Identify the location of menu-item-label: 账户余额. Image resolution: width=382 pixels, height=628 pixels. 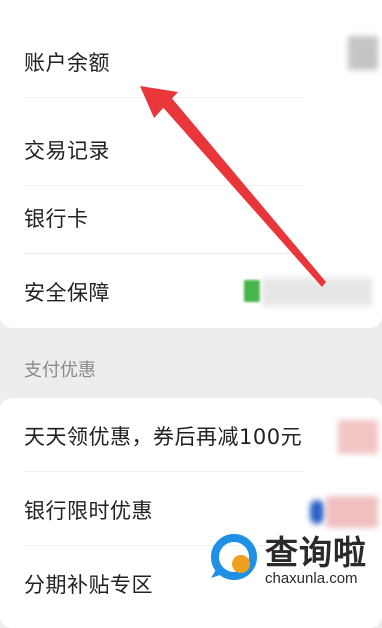
(67, 63).